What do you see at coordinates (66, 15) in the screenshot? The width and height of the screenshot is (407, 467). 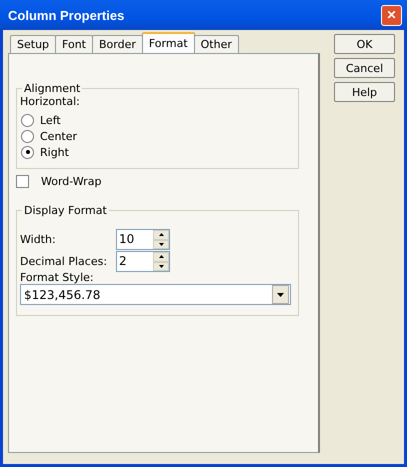 I see `window-title: Column Properties` at bounding box center [66, 15].